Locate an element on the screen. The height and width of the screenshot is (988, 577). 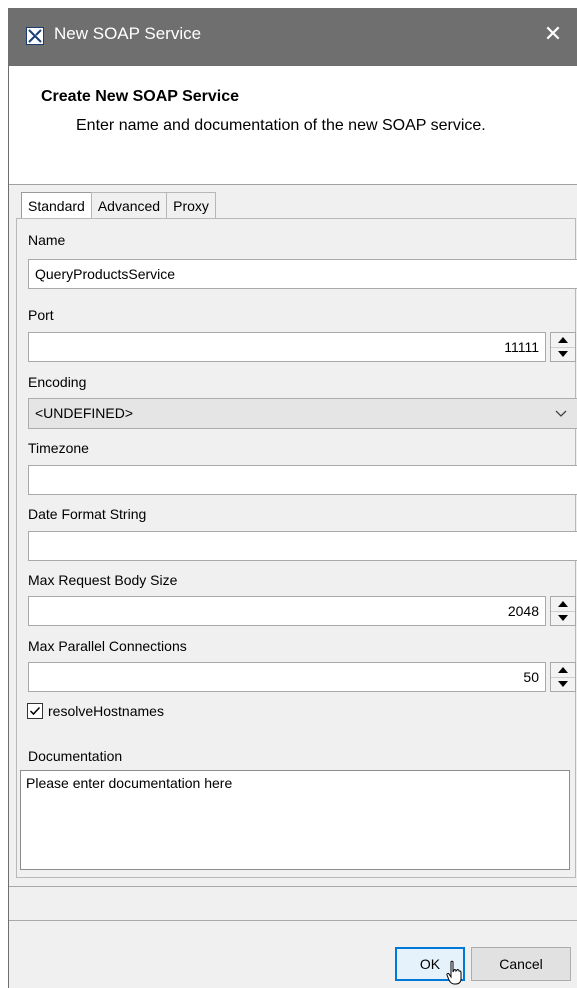
close-icon: ✕ is located at coordinates (553, 34).